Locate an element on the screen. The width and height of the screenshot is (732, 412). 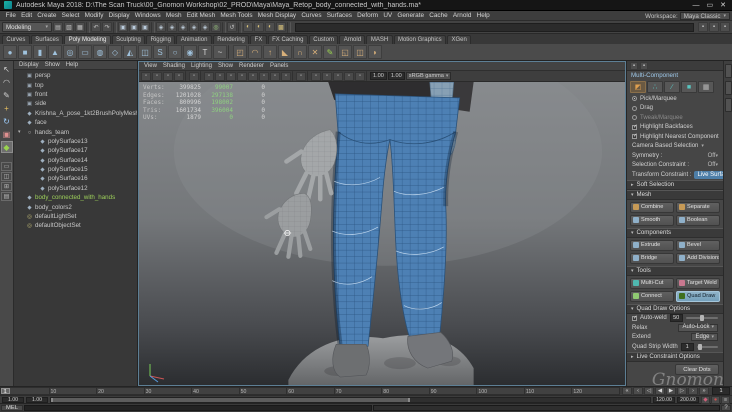
radio-icon is located at coordinates (634, 99).